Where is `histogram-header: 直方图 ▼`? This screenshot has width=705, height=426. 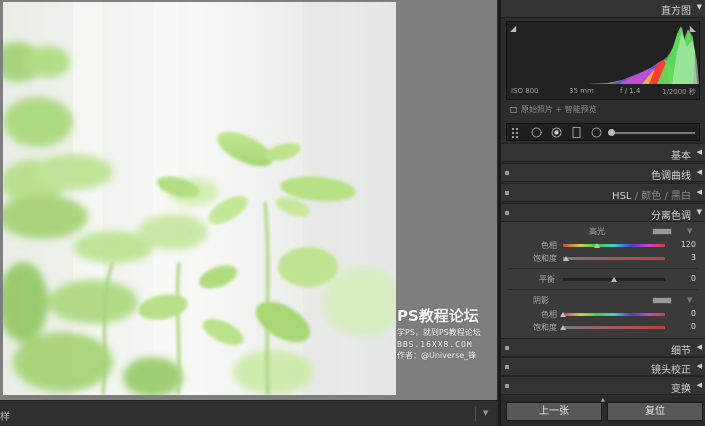
histogram-header: 直方图 ▼ is located at coordinates (603, 9).